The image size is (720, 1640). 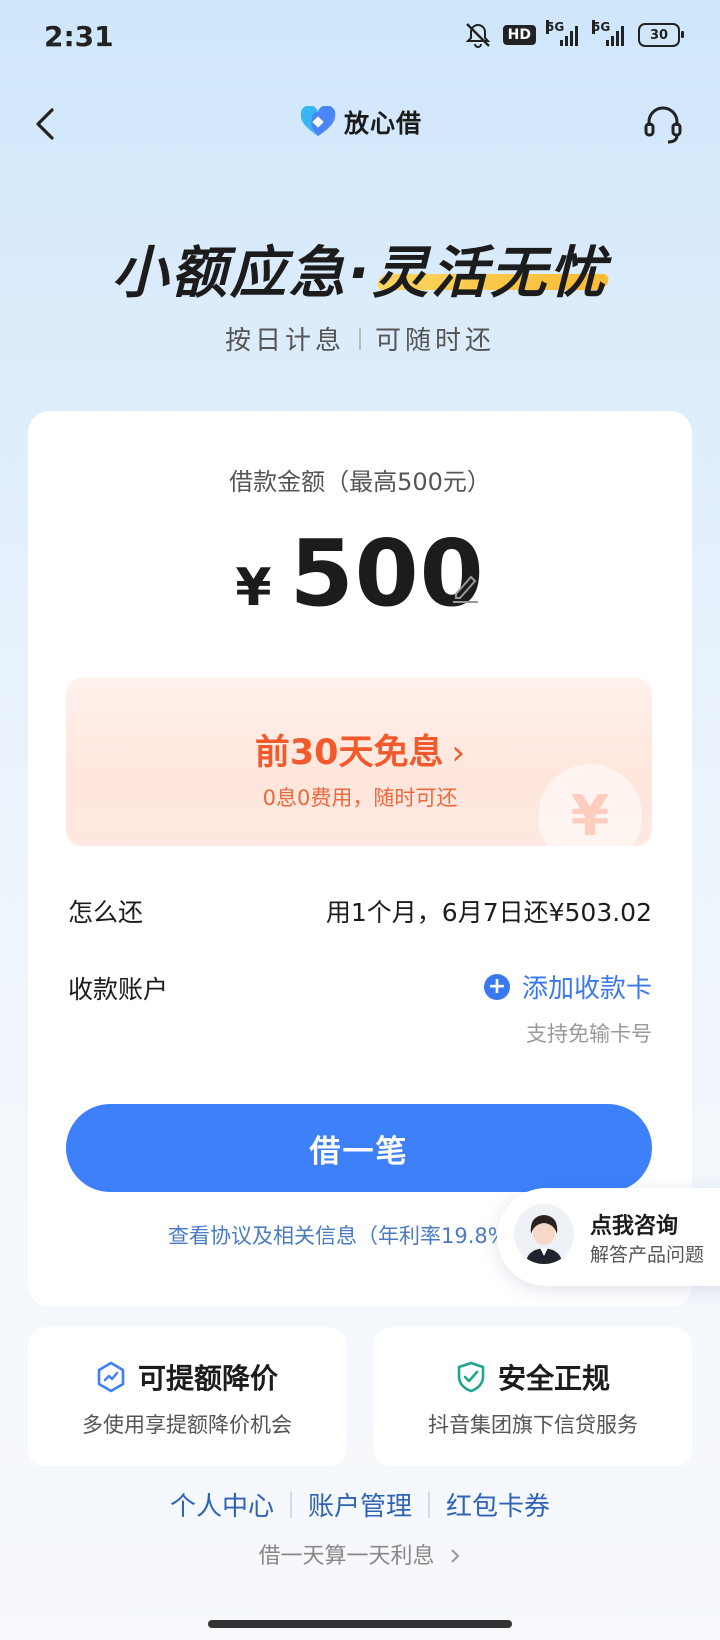 What do you see at coordinates (383, 123) in the screenshot?
I see `brand-name: 放心借` at bounding box center [383, 123].